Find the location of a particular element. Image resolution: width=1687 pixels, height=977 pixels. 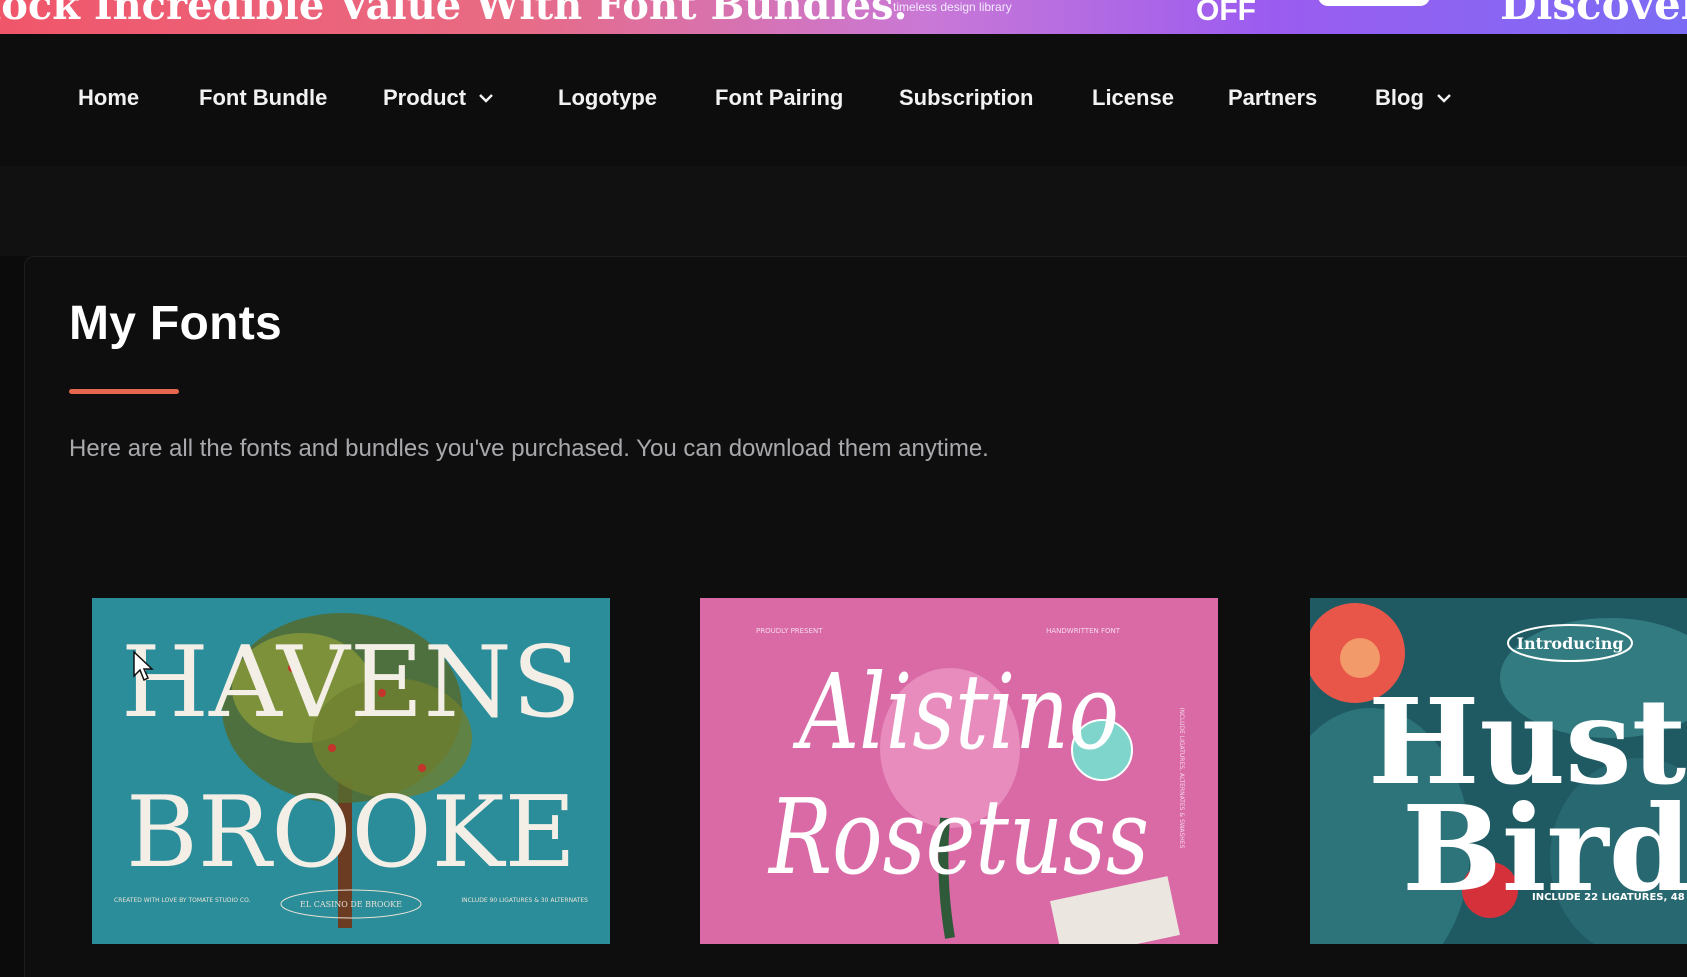

page-title: My Fonts is located at coordinates (176, 323).